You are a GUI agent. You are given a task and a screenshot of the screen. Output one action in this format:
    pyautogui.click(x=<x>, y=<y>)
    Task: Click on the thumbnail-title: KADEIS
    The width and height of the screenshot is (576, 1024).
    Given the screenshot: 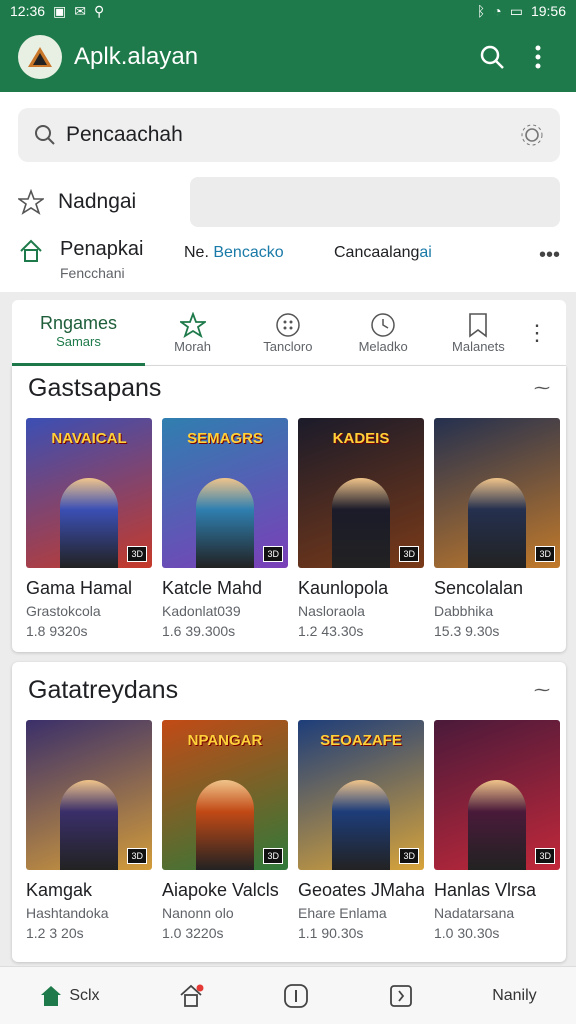 What is the action you would take?
    pyautogui.click(x=361, y=438)
    